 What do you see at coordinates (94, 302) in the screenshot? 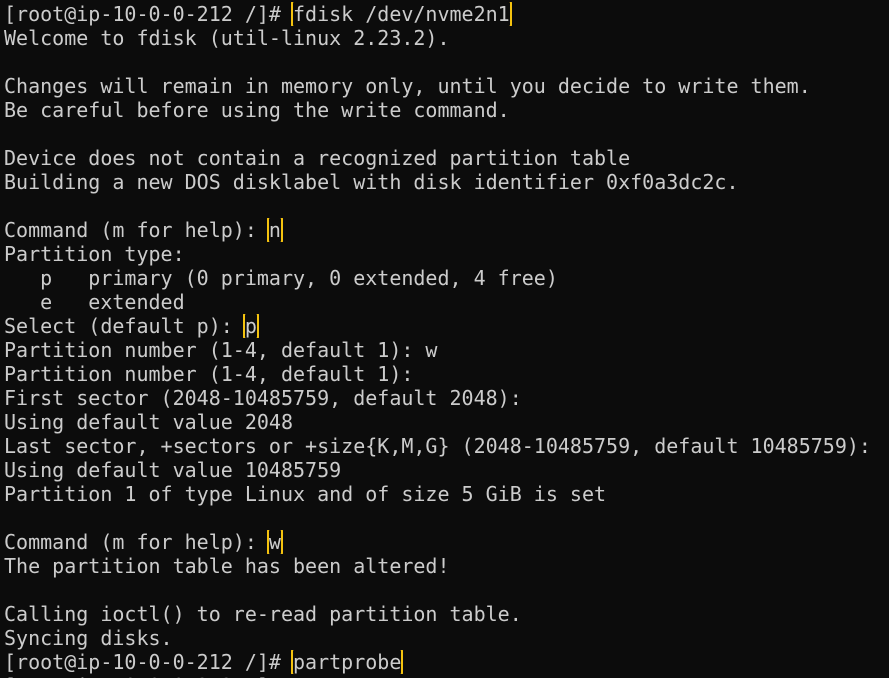
I see `output-option-extended: e extended` at bounding box center [94, 302].